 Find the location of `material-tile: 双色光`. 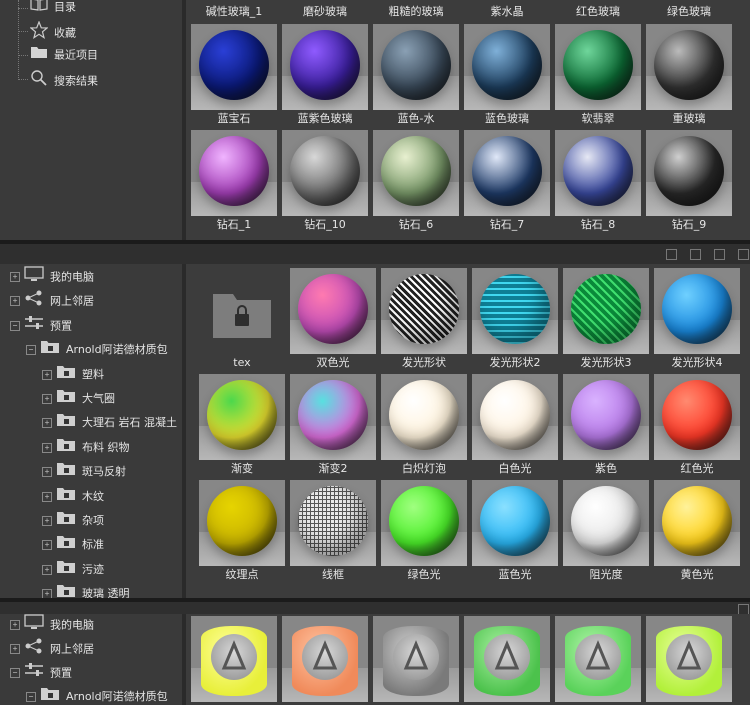

material-tile: 双色光 is located at coordinates (333, 320).